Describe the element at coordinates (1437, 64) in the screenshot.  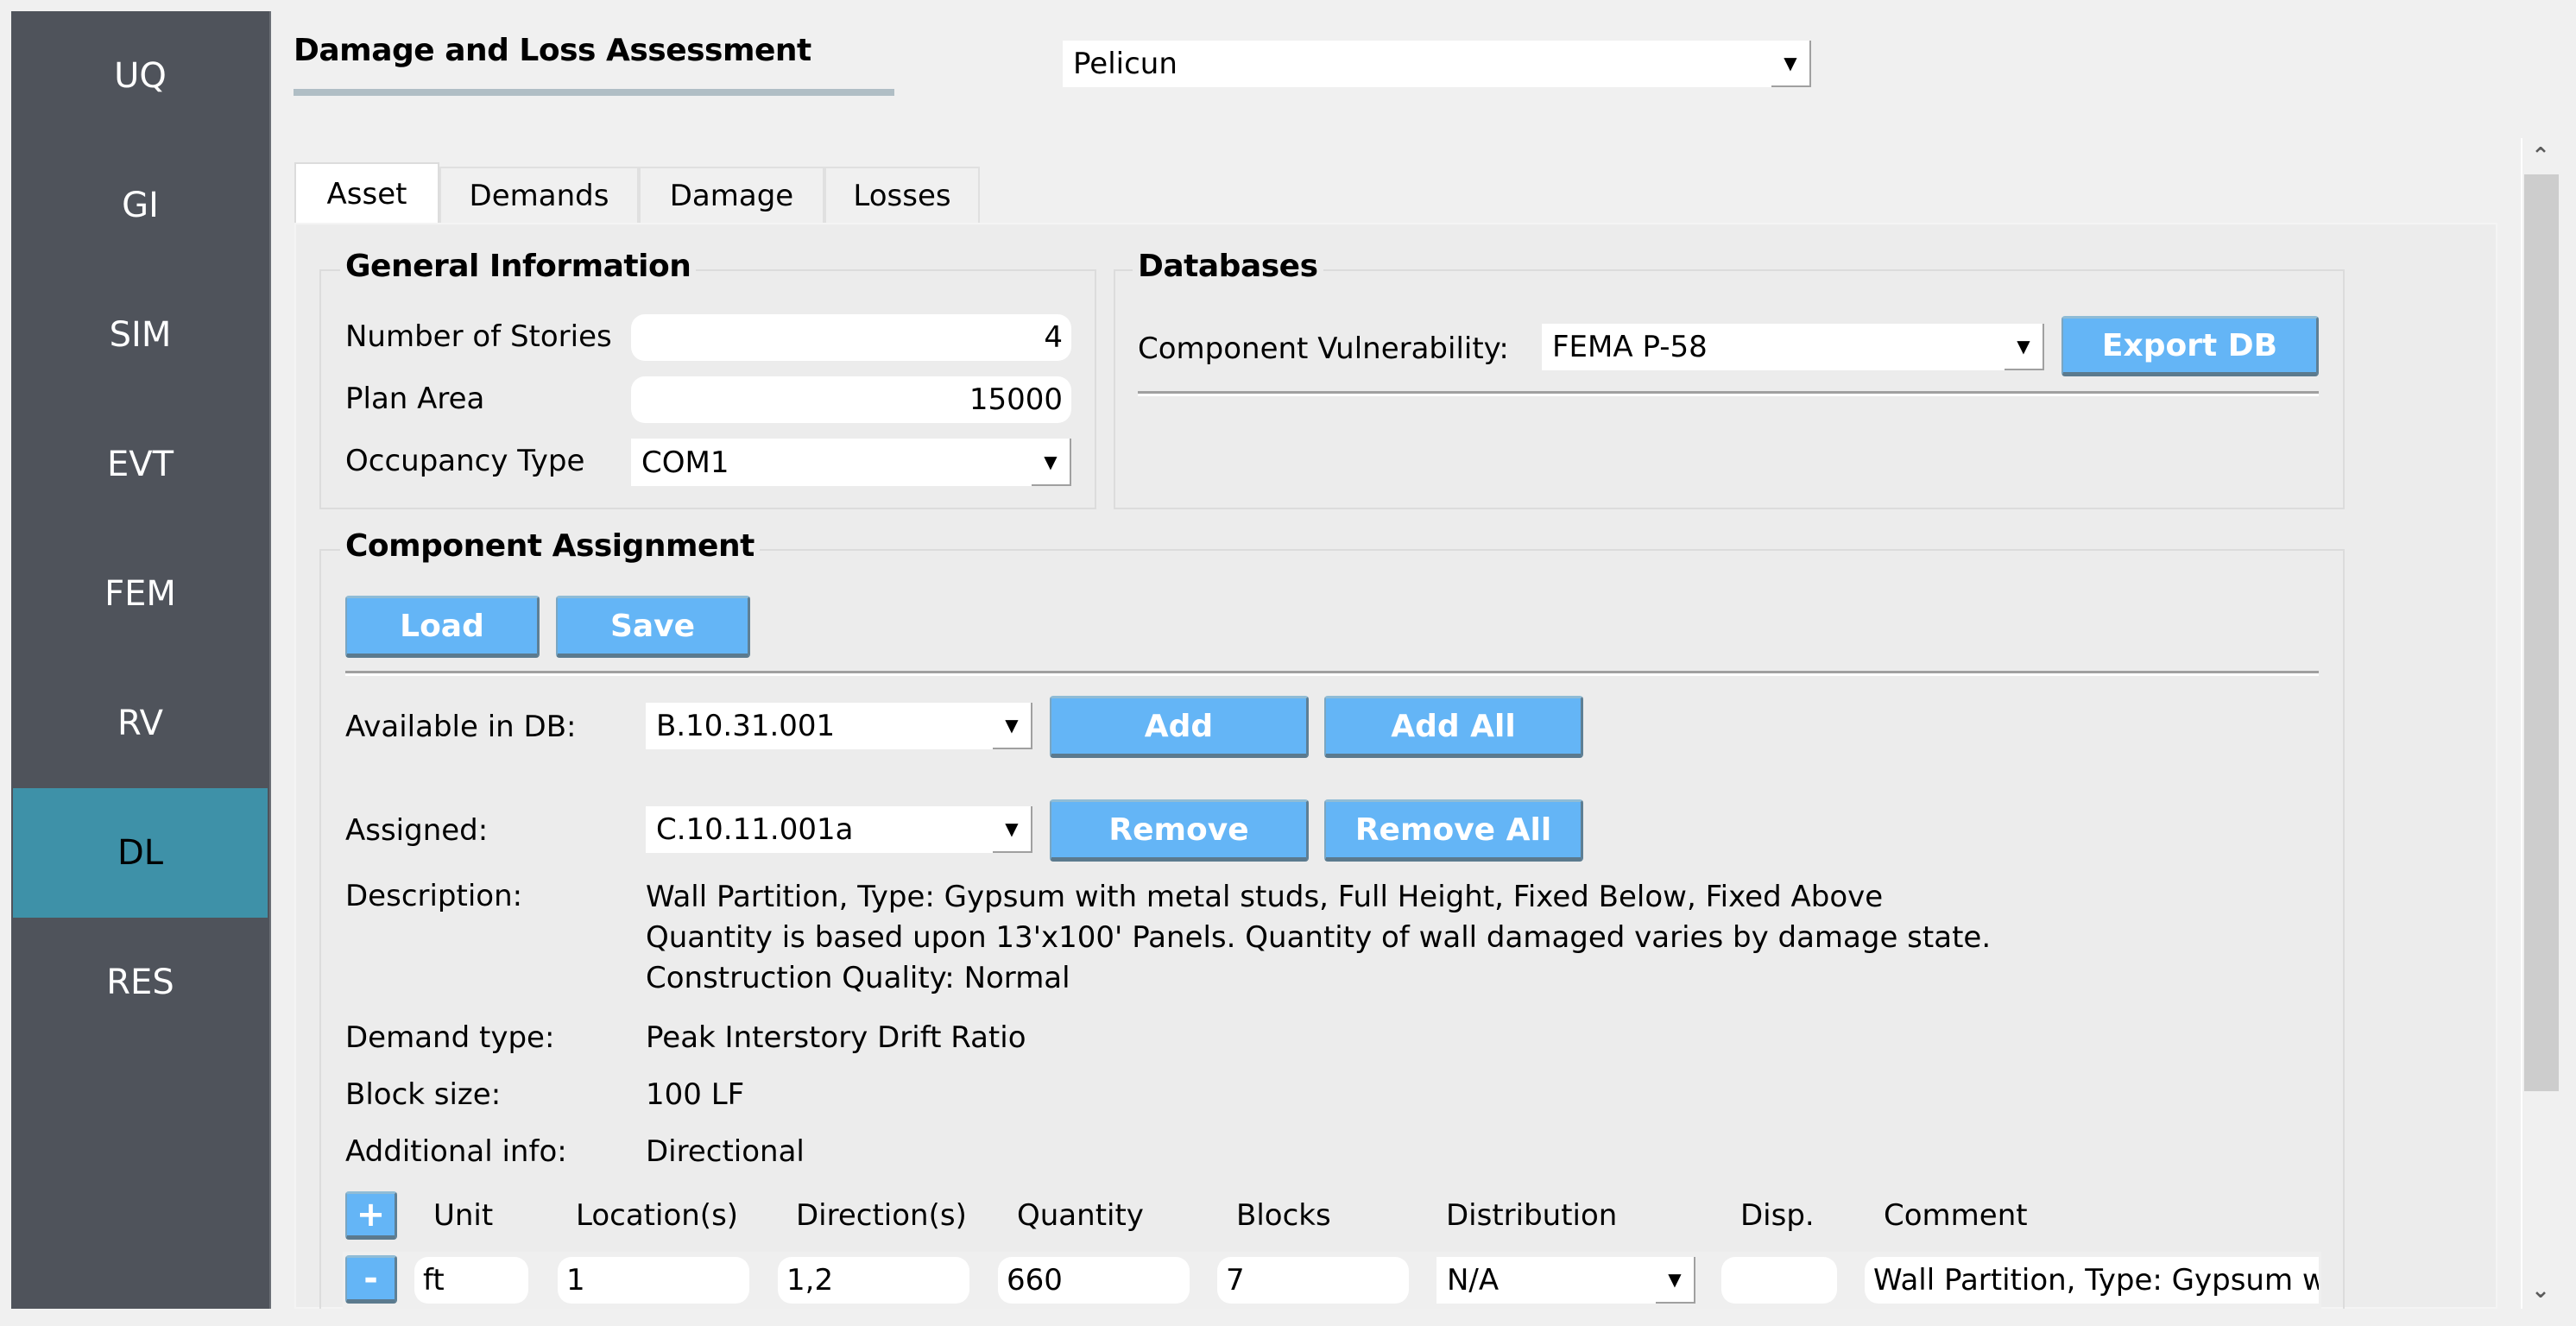
I see `dl-method-select: Pelicun ▼` at that location.